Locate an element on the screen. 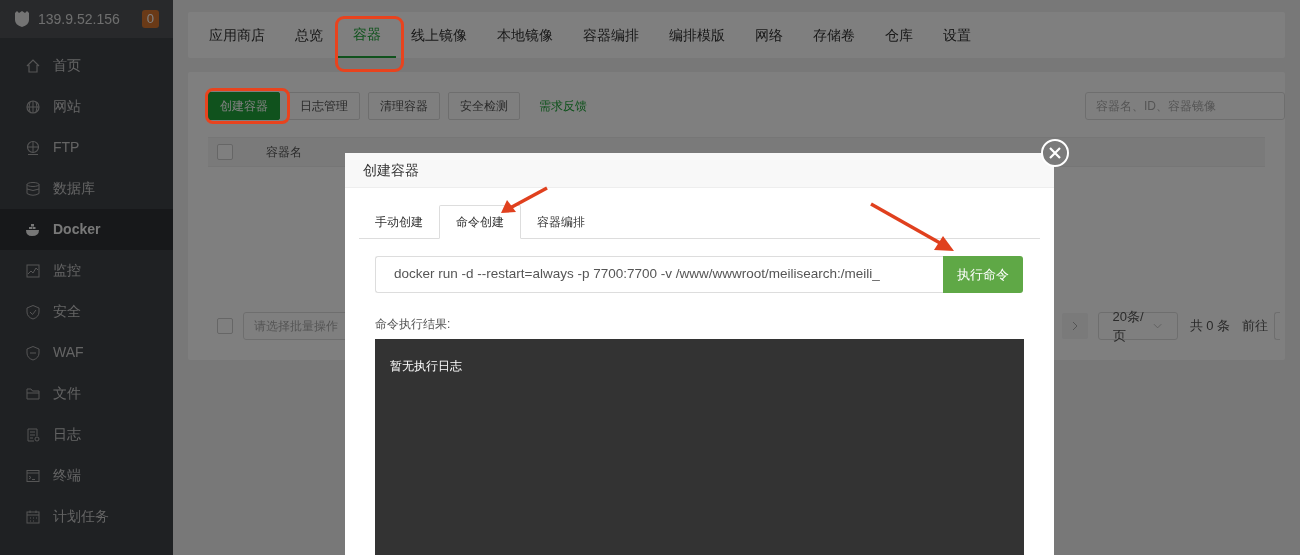  sidebar-item: 计划任务 is located at coordinates (86, 516).